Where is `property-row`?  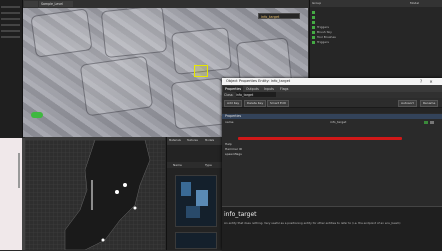 property-row is located at coordinates (332, 138).